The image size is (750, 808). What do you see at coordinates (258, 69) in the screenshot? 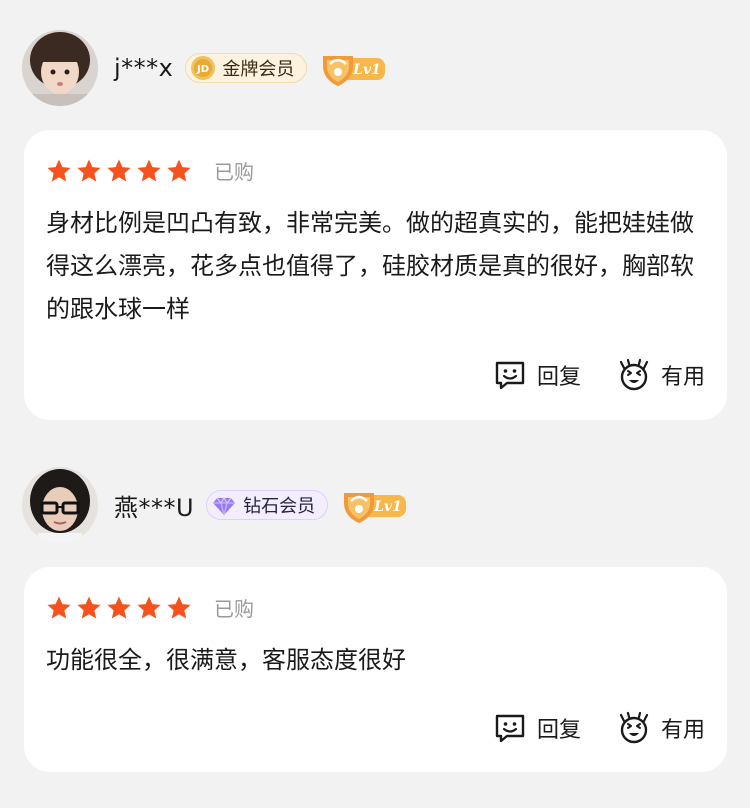
I see `membership-label: 金牌会员` at bounding box center [258, 69].